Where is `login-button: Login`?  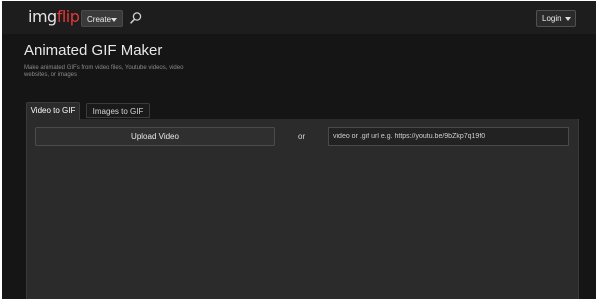
login-button: Login is located at coordinates (556, 18).